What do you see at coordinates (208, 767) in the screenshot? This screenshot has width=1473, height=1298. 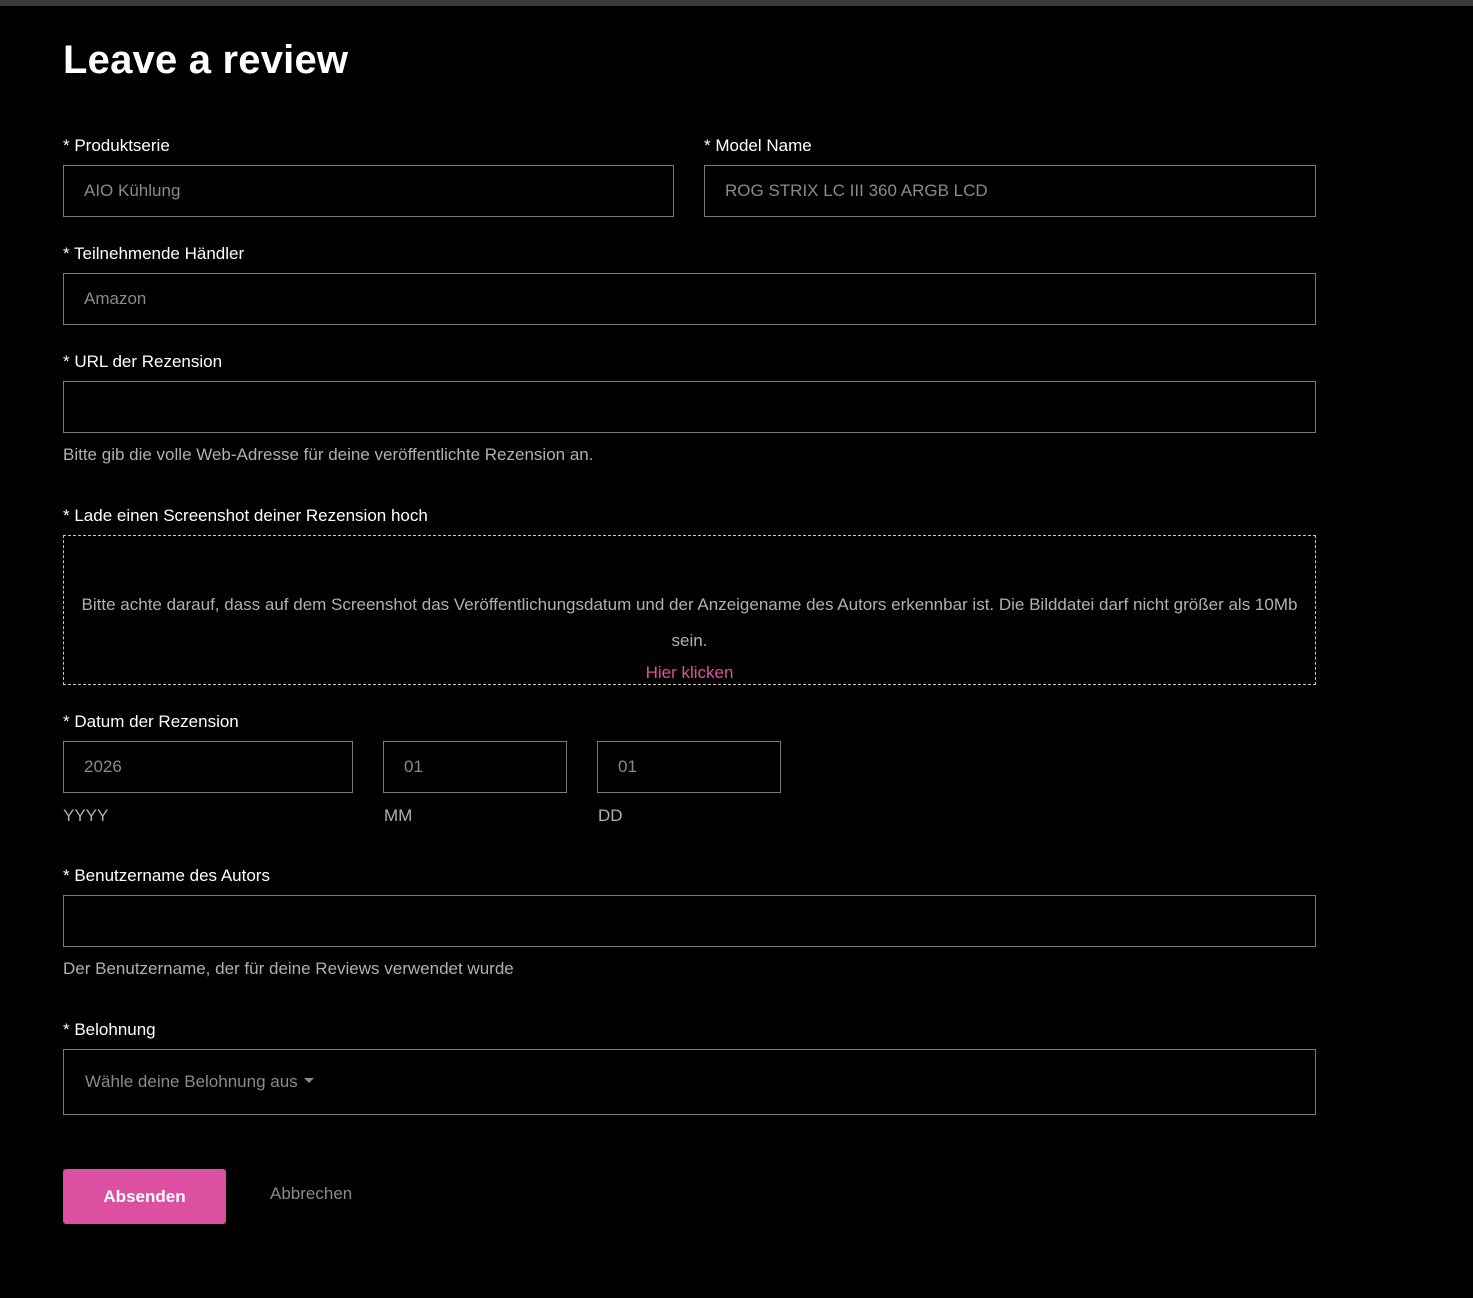 I see `year-input: 2026` at bounding box center [208, 767].